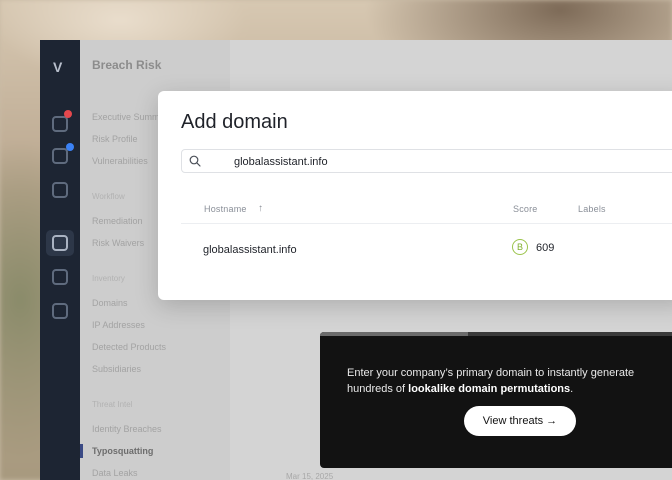 Image resolution: width=672 pixels, height=480 pixels. Describe the element at coordinates (108, 196) in the screenshot. I see `nav-section-workflow: Workflow` at that location.